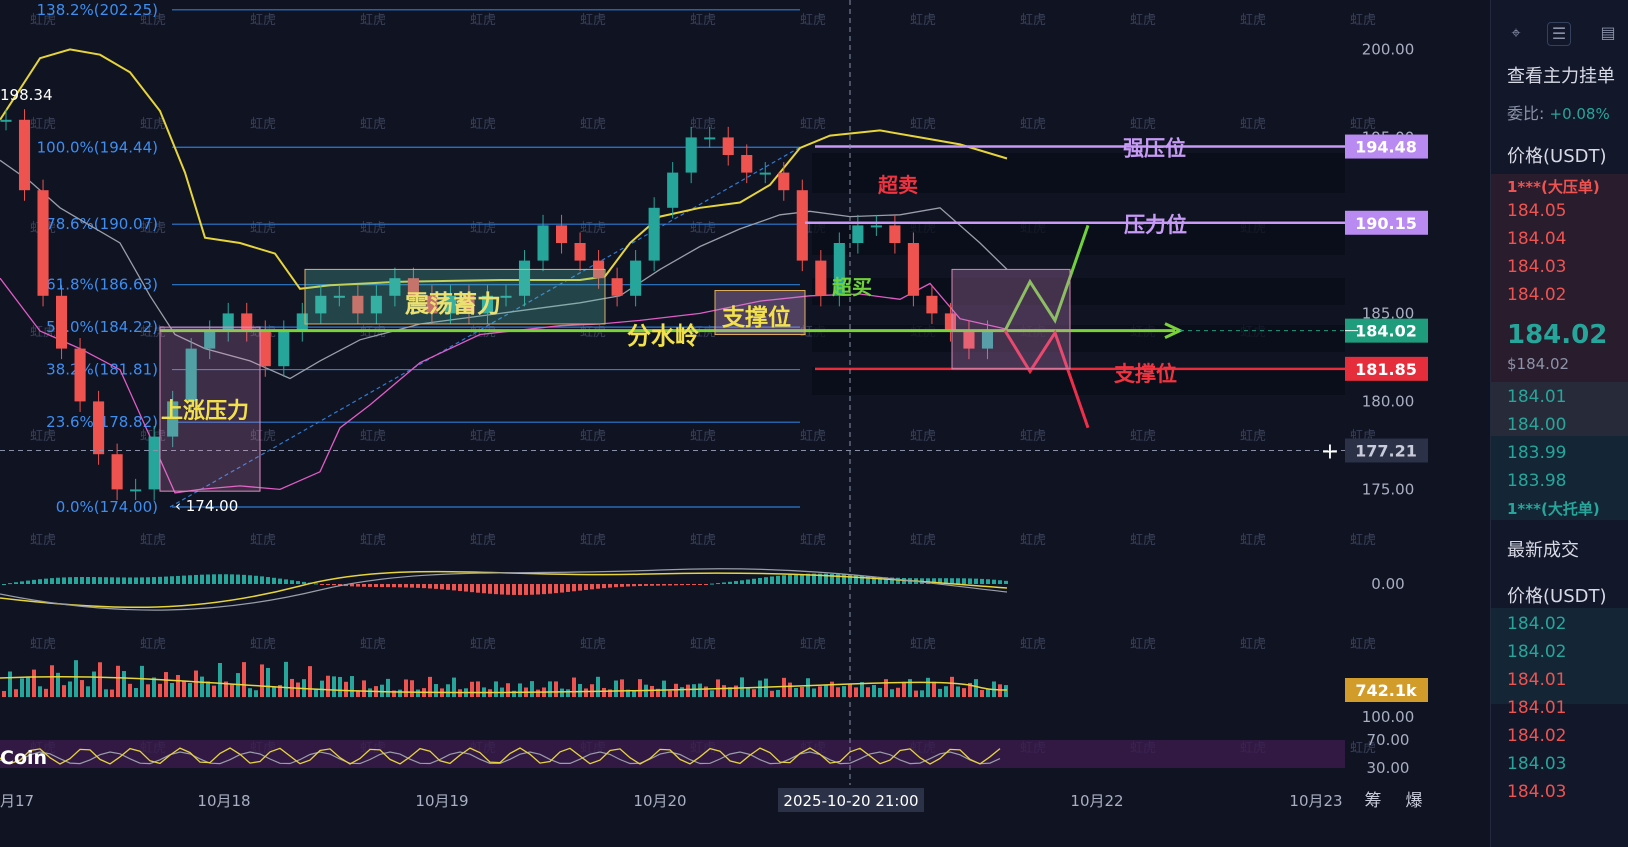 The image size is (1628, 847). I want to click on latest-trades-title: 最新成交, so click(1543, 549).